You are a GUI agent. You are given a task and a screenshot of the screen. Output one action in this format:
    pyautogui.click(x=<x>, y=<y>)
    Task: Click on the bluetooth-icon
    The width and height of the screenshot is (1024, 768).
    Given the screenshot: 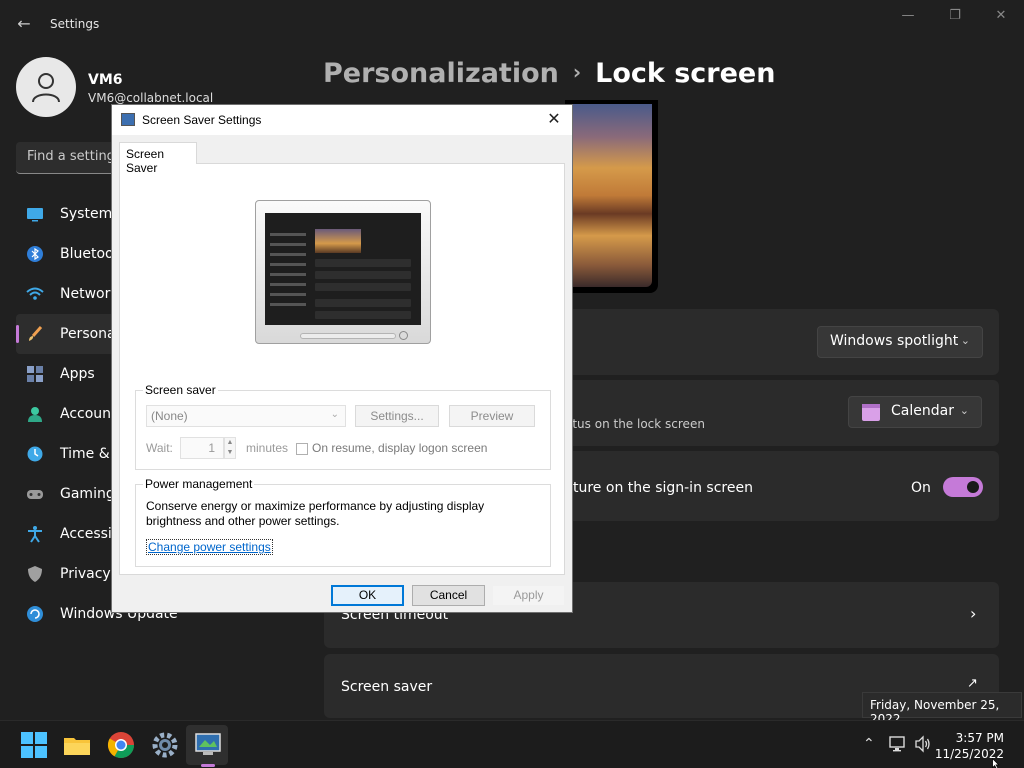 What is the action you would take?
    pyautogui.click(x=35, y=254)
    